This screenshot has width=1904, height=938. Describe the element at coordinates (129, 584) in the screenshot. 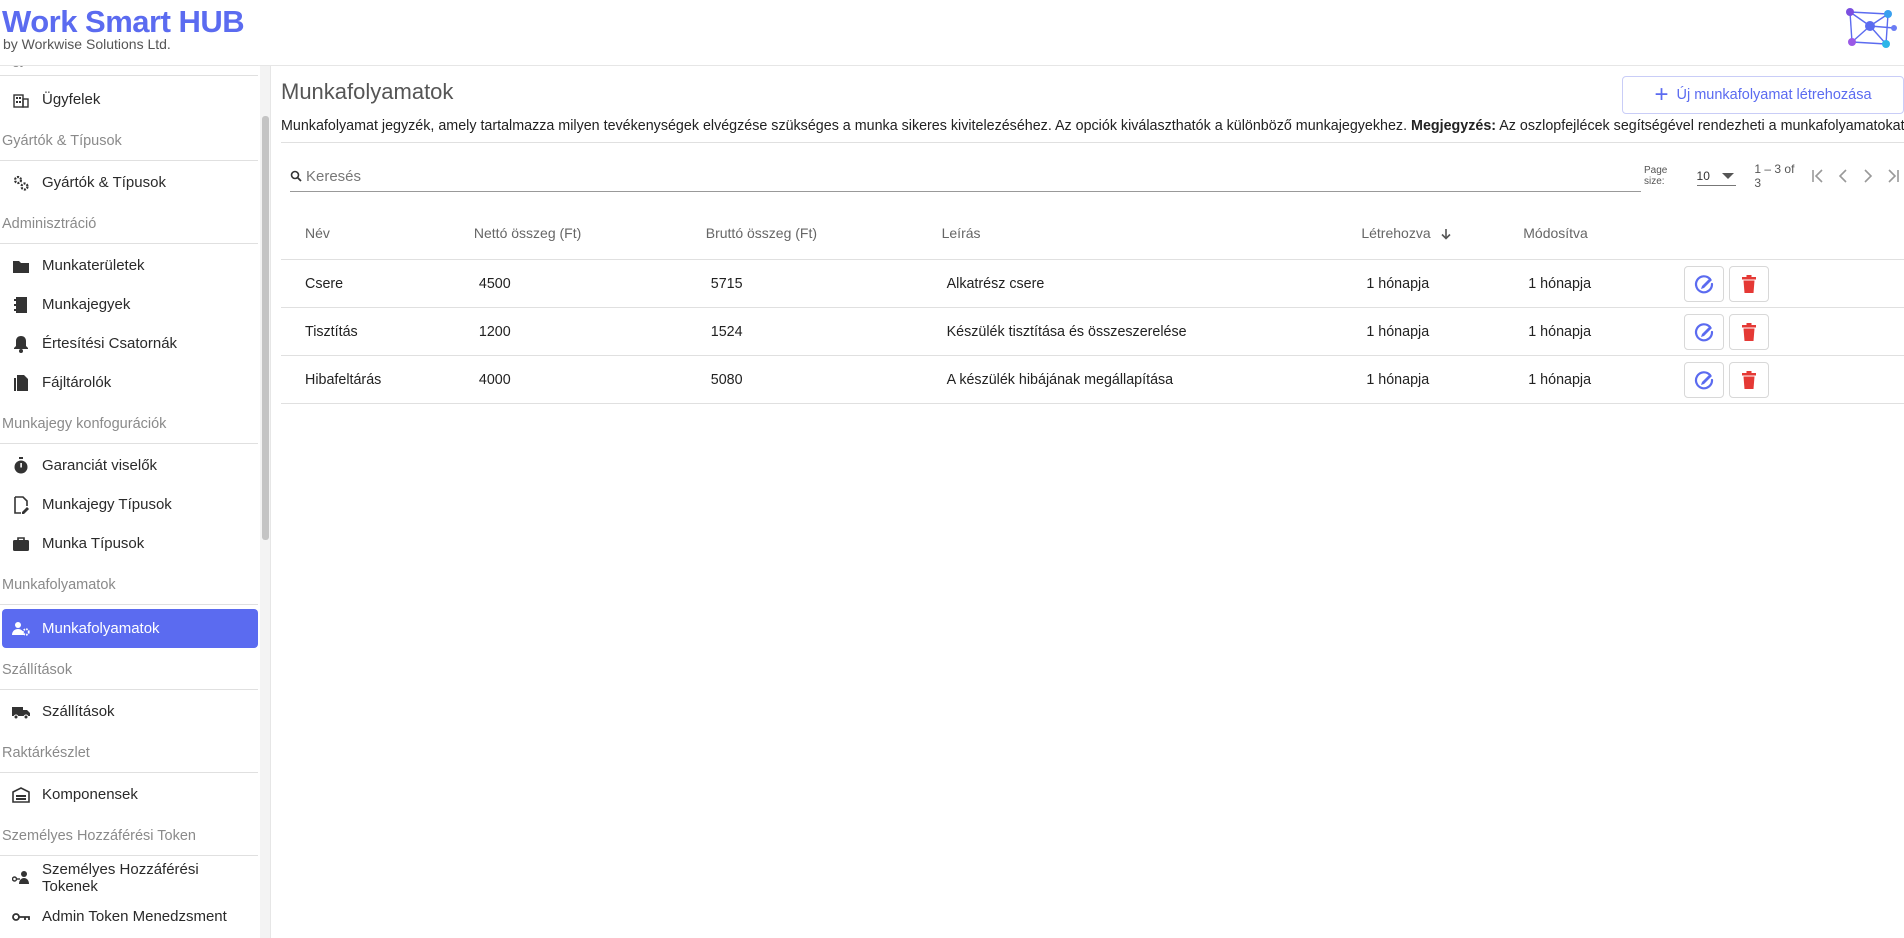

I see `section-title-workflows: Munkafolyamatok` at that location.